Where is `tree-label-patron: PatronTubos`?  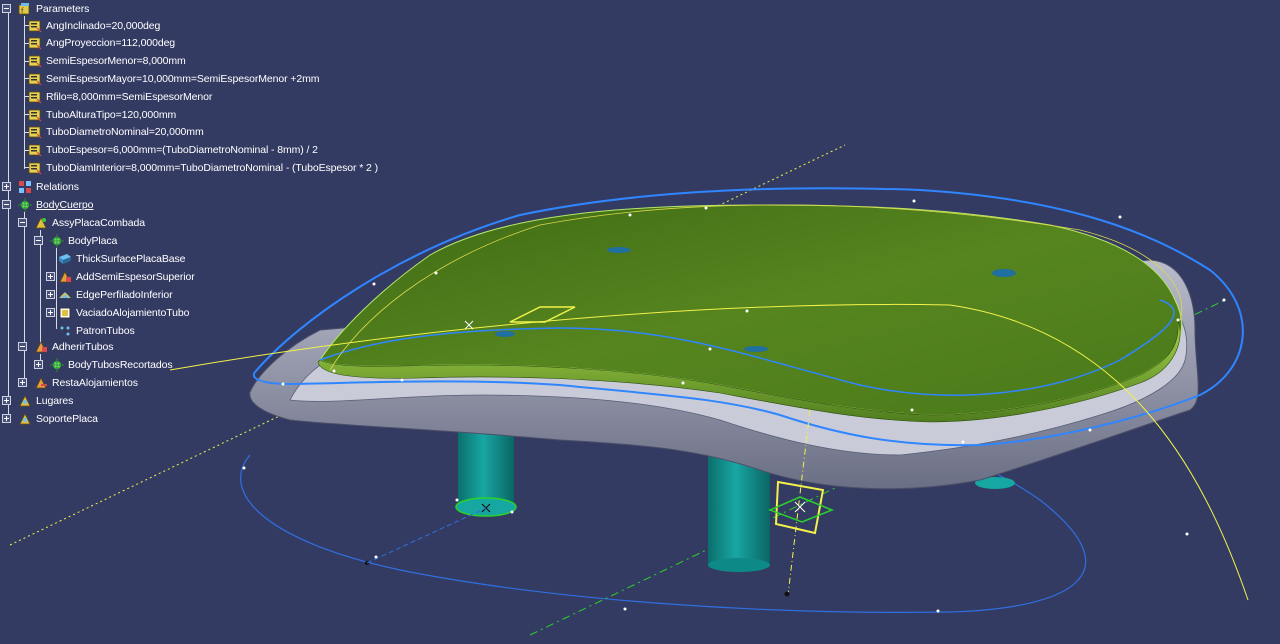
tree-label-patron: PatronTubos is located at coordinates (105, 330).